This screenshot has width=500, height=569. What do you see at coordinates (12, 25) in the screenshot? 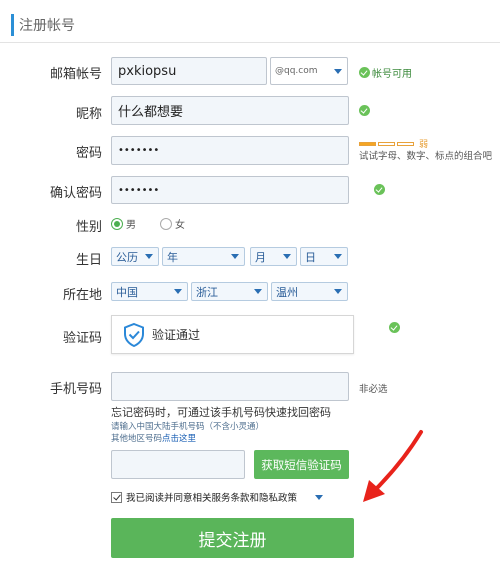
I see `header-accent-bar` at bounding box center [12, 25].